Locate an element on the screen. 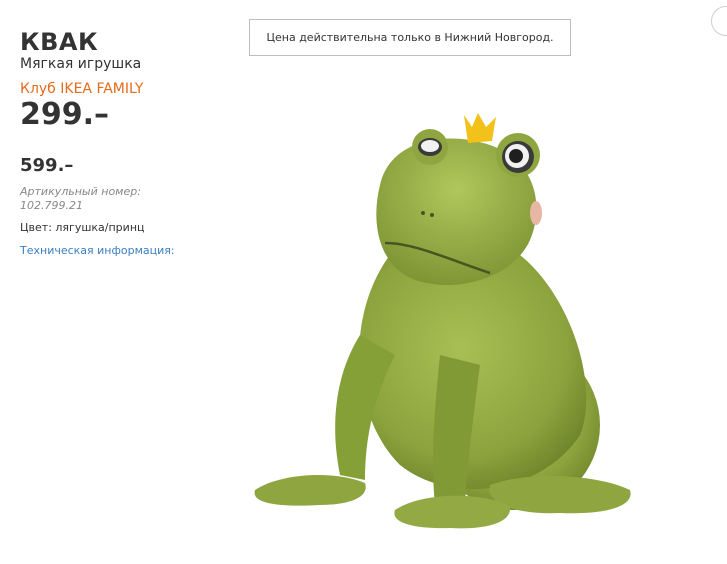  product-type: Мягкая игрушка is located at coordinates (81, 64).